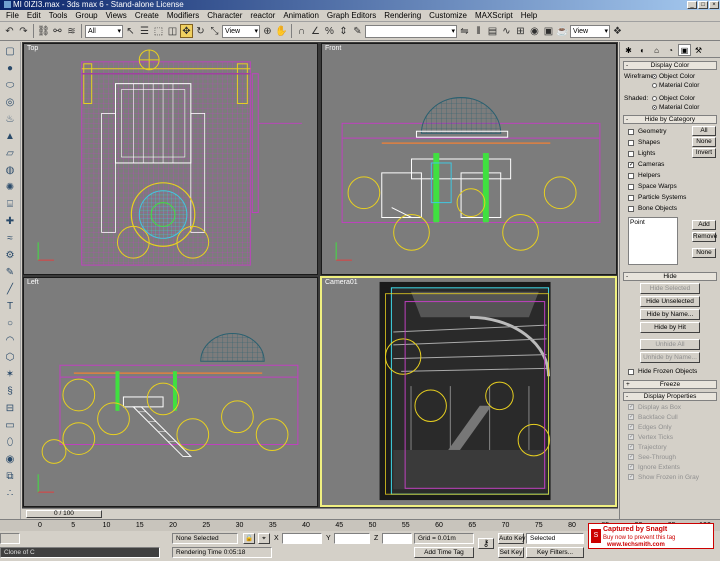  I want to click on select-scale-icon: ⤡, so click(214, 31).